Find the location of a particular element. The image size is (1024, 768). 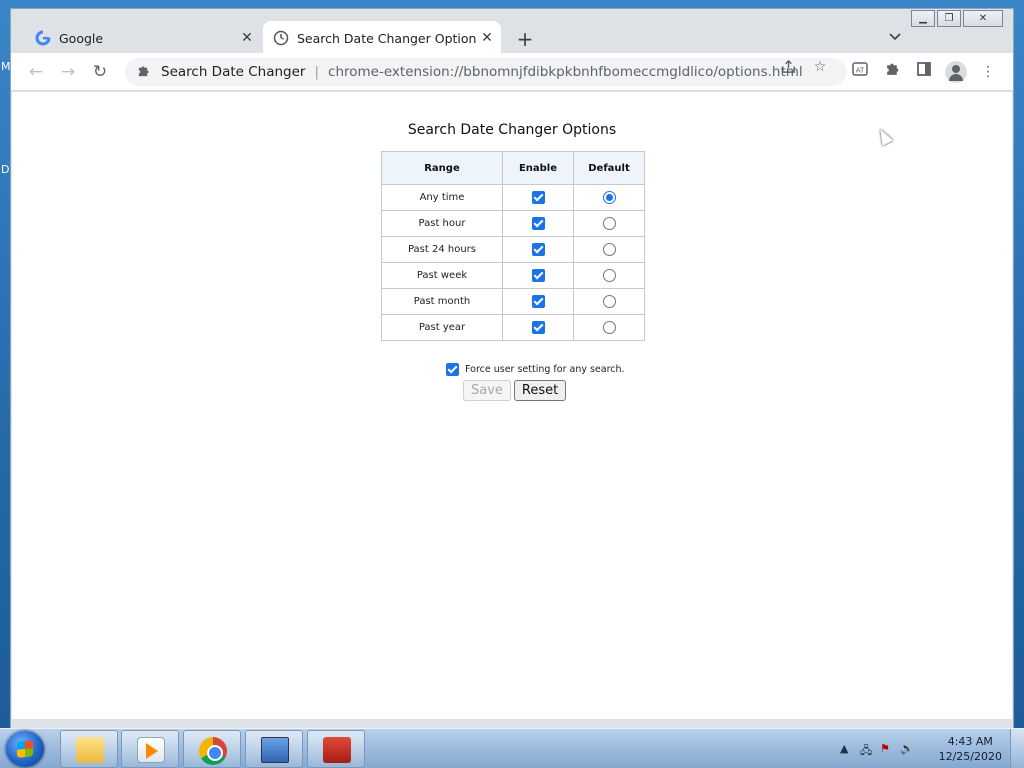

taskbar-media-player-button is located at coordinates (150, 749).